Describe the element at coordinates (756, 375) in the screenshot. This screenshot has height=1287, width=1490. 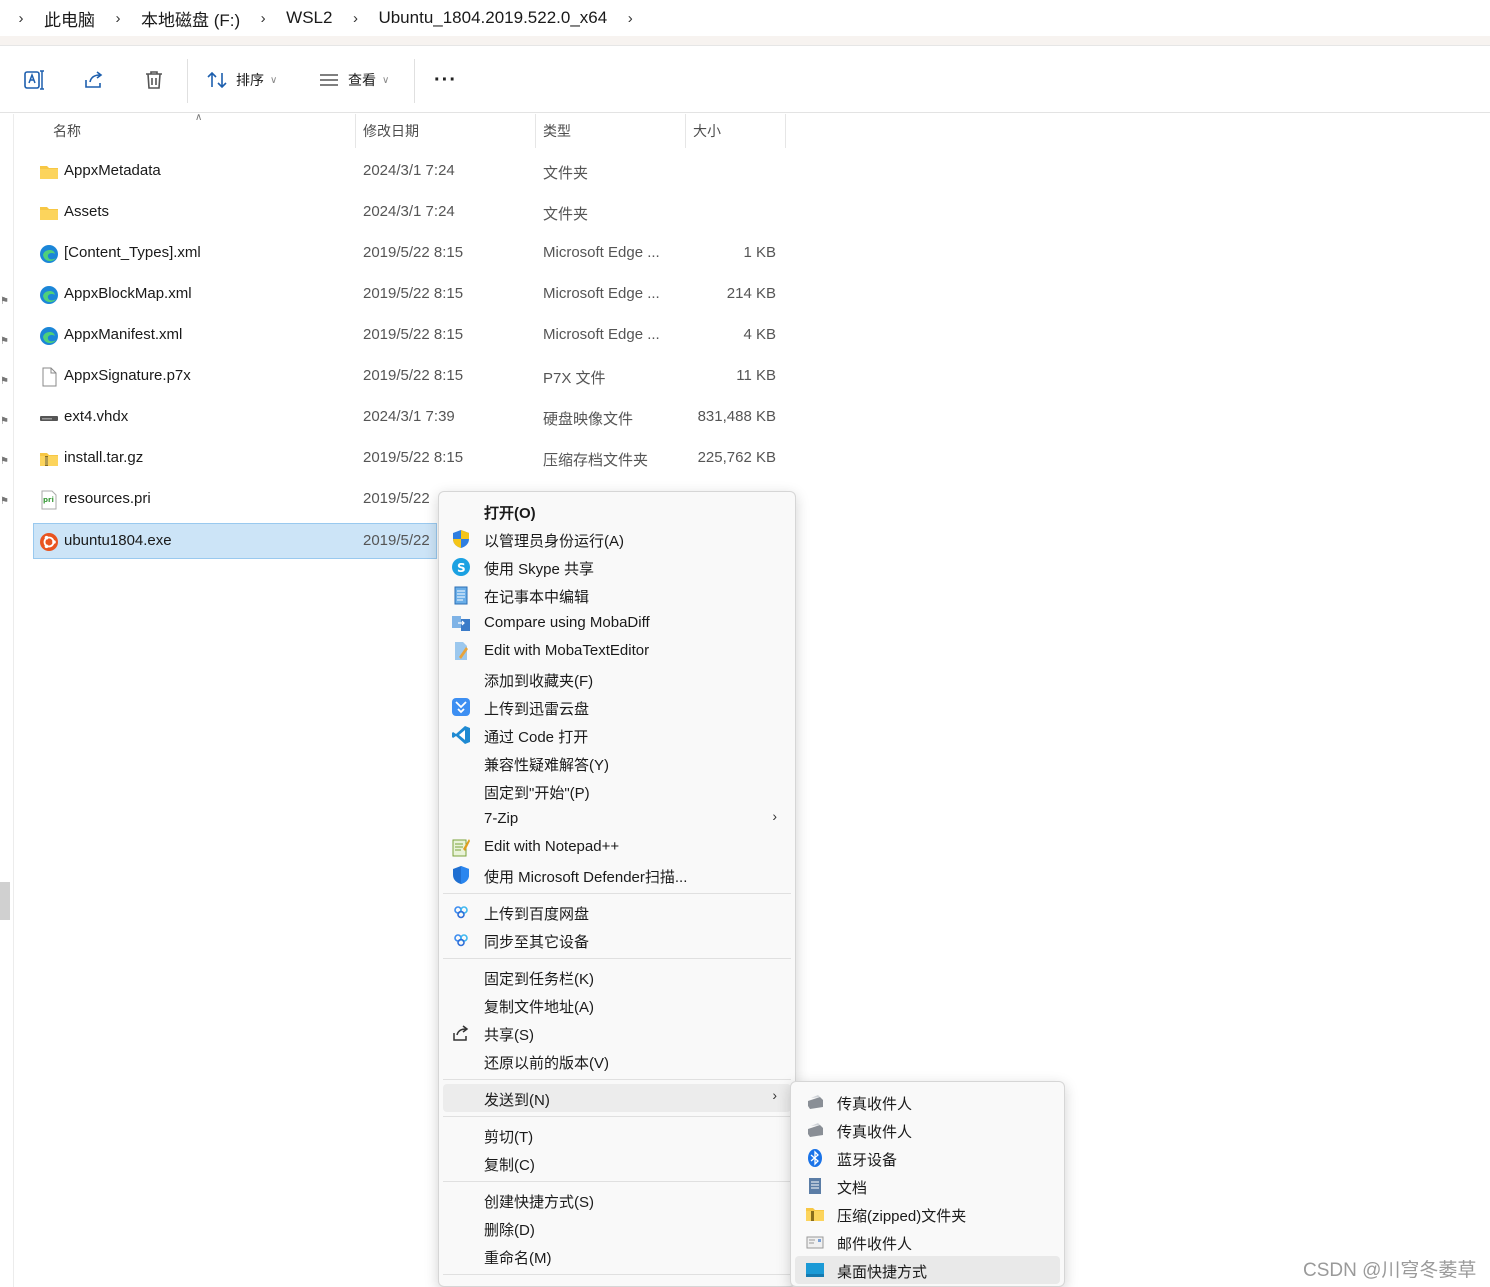
I see `file-size: 11 KB` at that location.